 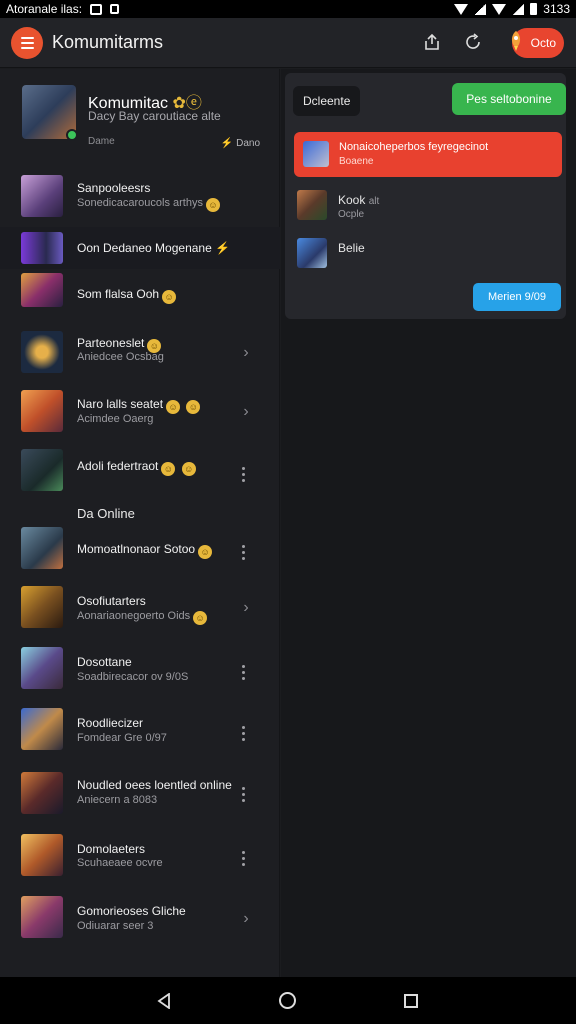 I want to click on item-name: Adoli federtraot ☺ ☺, so click(x=136, y=467).